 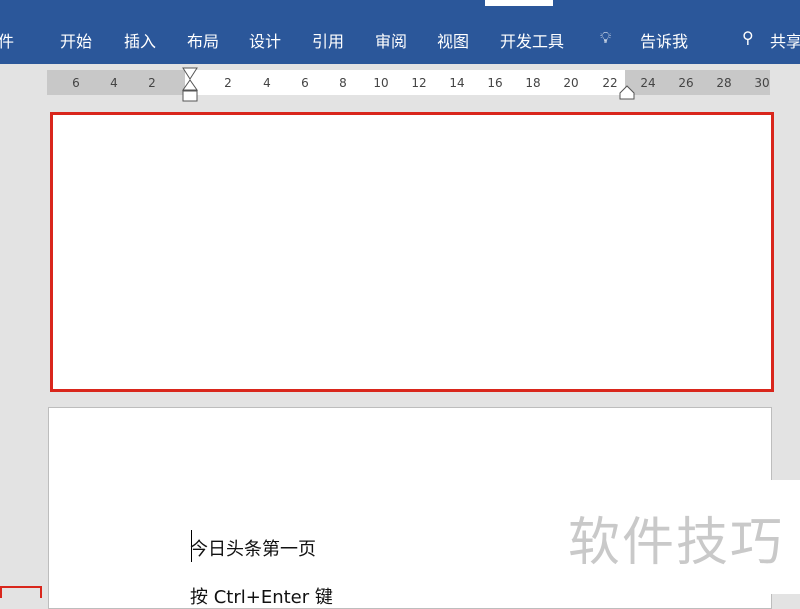 What do you see at coordinates (605, 38) in the screenshot?
I see `lightbulb-icon: 💡︎` at bounding box center [605, 38].